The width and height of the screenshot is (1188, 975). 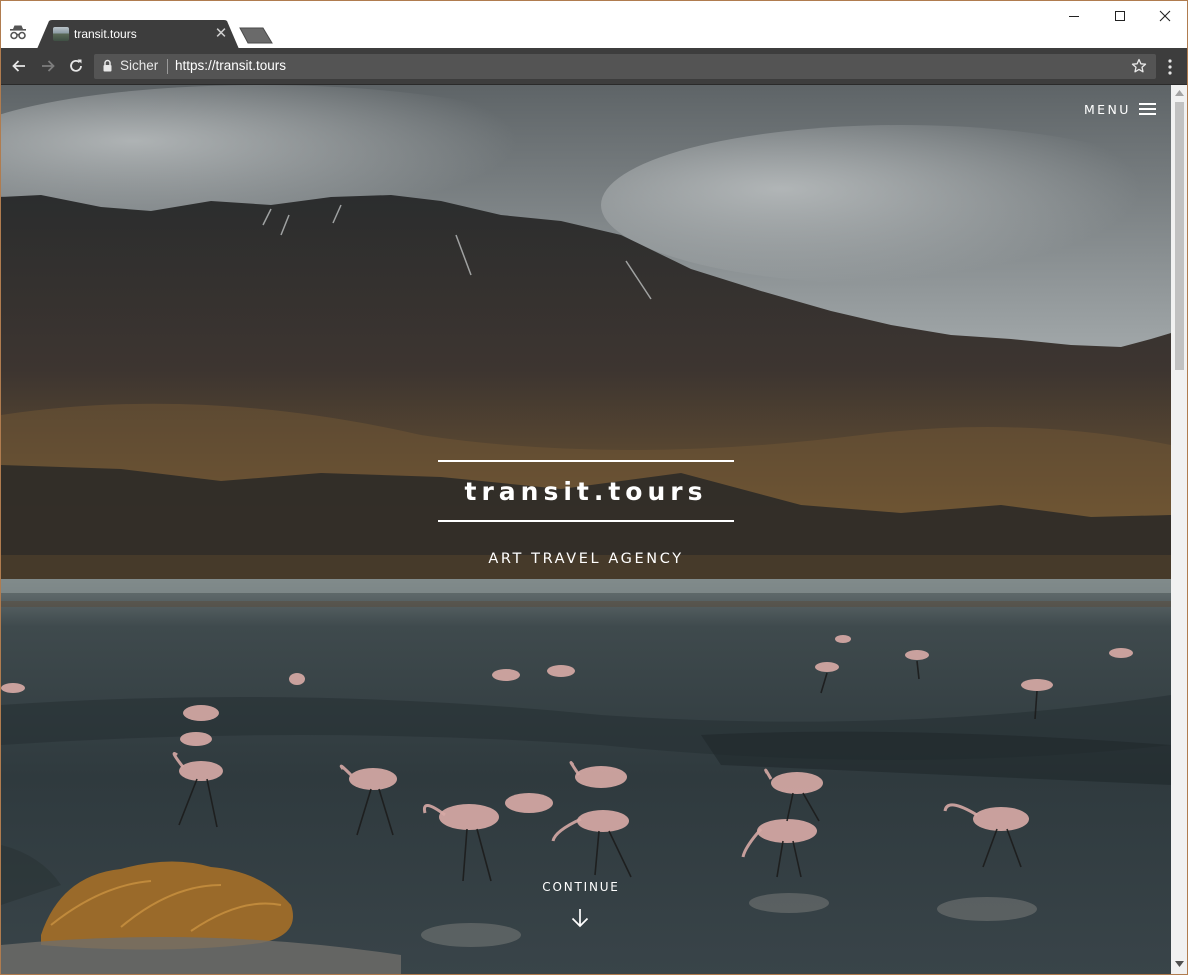 I want to click on forward-arrow-icon, so click(x=48, y=66).